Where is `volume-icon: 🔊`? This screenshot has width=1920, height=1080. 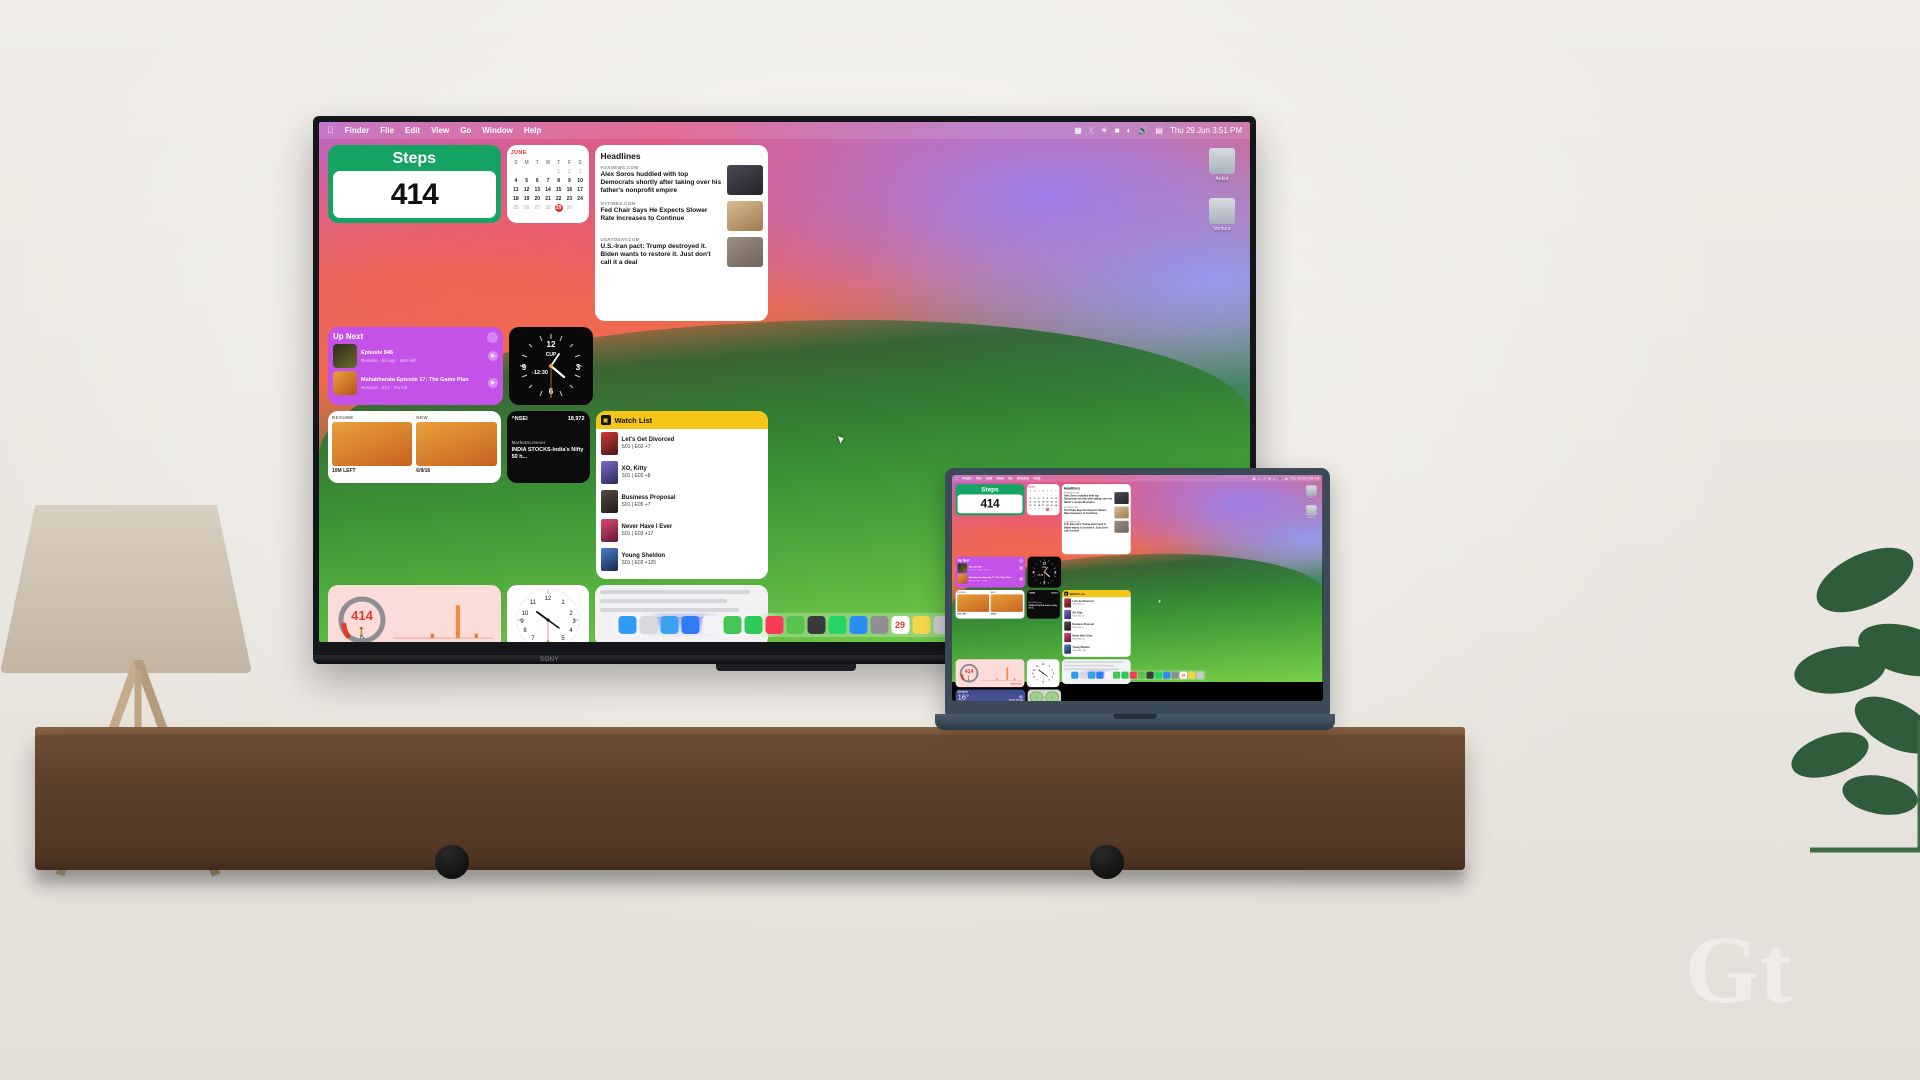 volume-icon: 🔊 is located at coordinates (1143, 130).